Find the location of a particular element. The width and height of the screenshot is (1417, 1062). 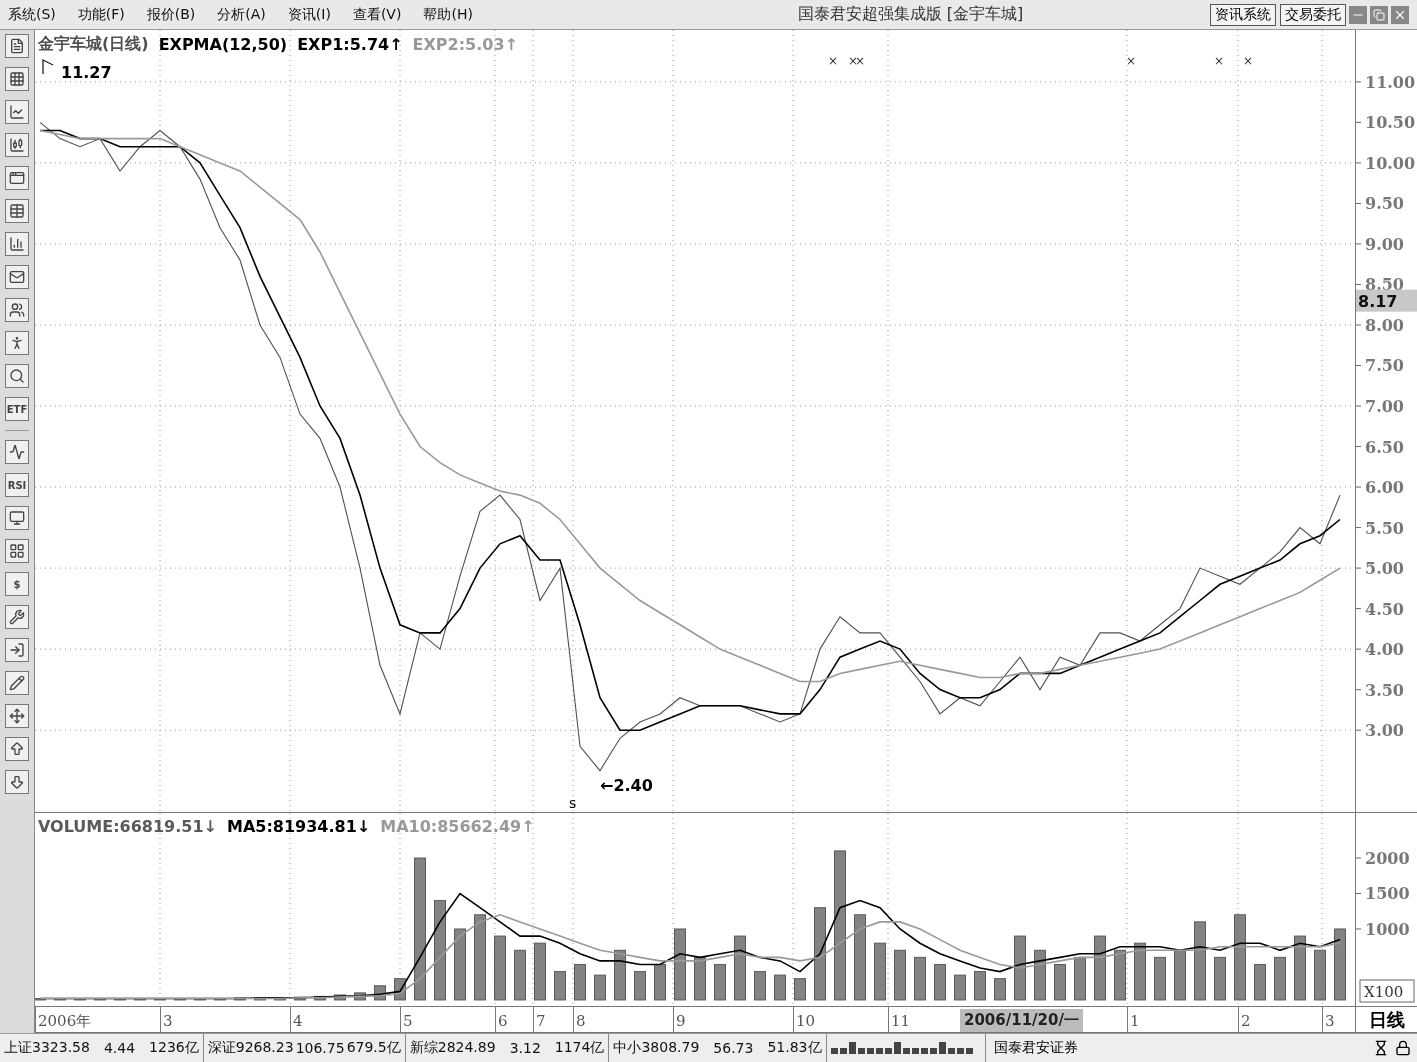

axis-label: 9.00 is located at coordinates (1384, 244).